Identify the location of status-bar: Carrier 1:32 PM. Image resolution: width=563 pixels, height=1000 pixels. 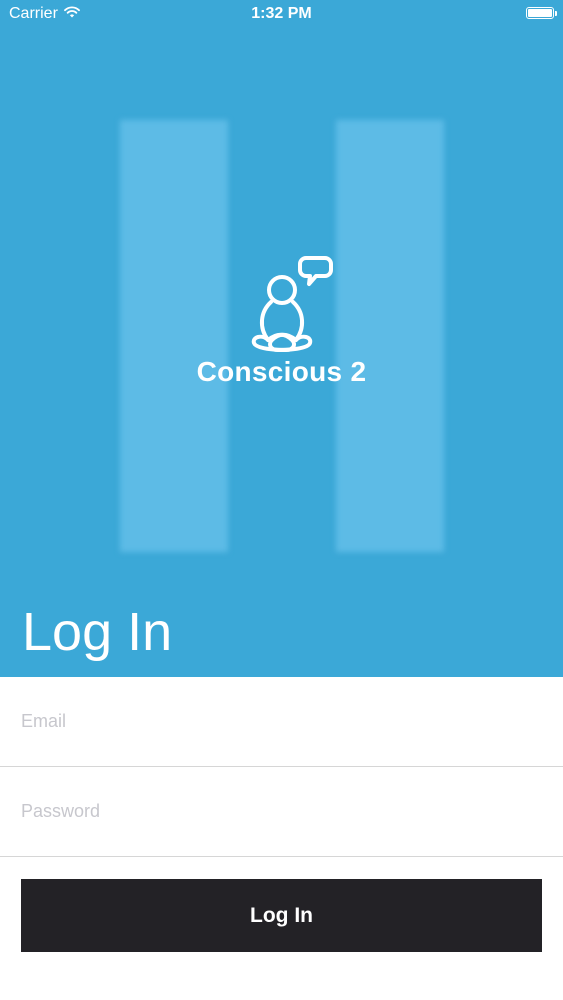
(281, 15).